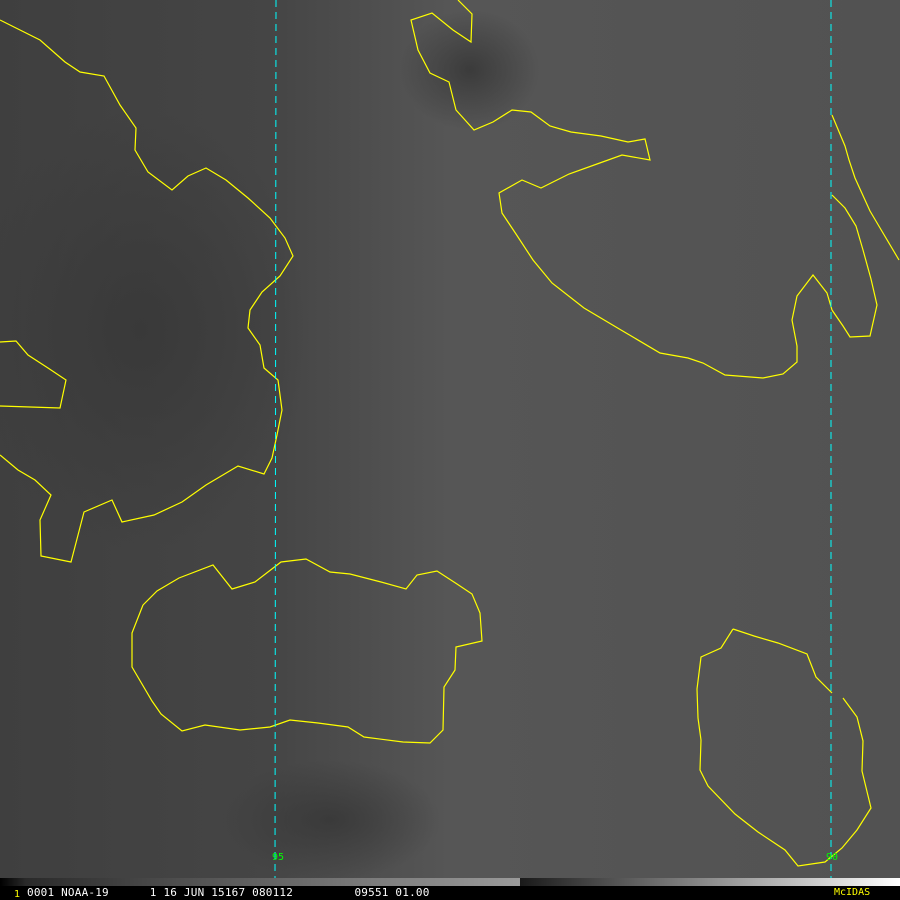  Describe the element at coordinates (278, 857) in the screenshot. I see `meridian-label: 95` at that location.